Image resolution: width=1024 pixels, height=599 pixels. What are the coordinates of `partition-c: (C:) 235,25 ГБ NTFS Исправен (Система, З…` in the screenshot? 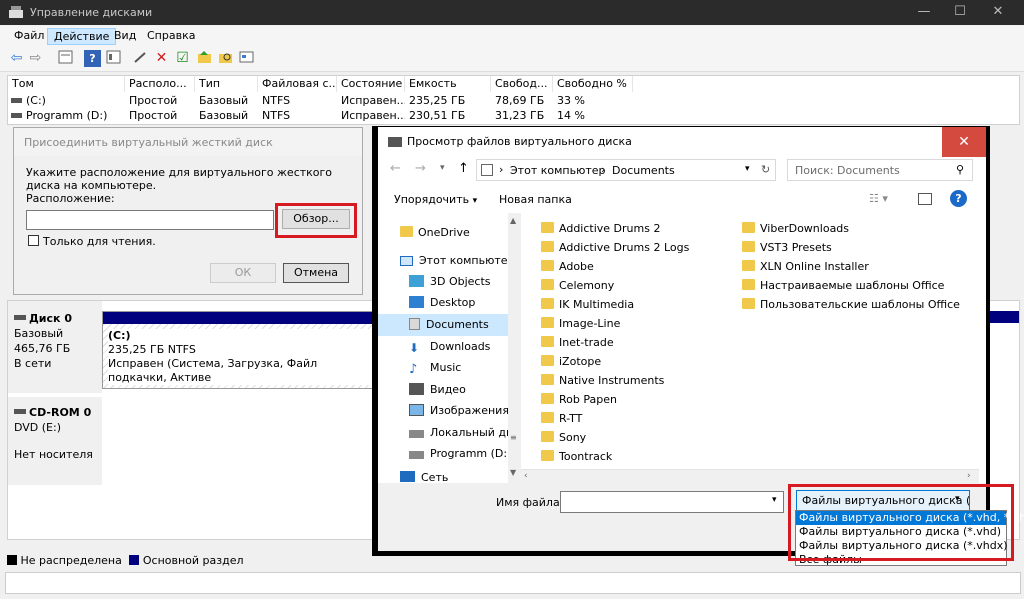 It's located at (238, 350).